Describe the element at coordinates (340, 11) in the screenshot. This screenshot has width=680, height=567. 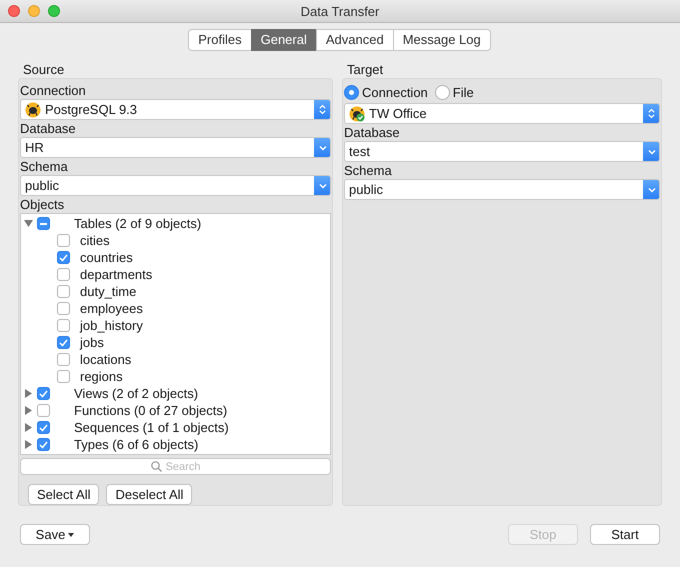
I see `window-title: Data Transfer` at that location.